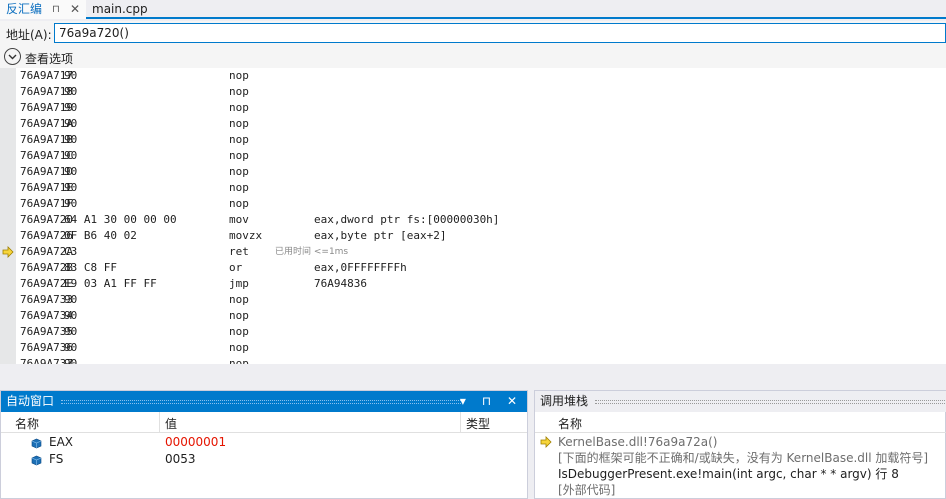 The width and height of the screenshot is (946, 499). I want to click on variable-value: 0053, so click(180, 459).